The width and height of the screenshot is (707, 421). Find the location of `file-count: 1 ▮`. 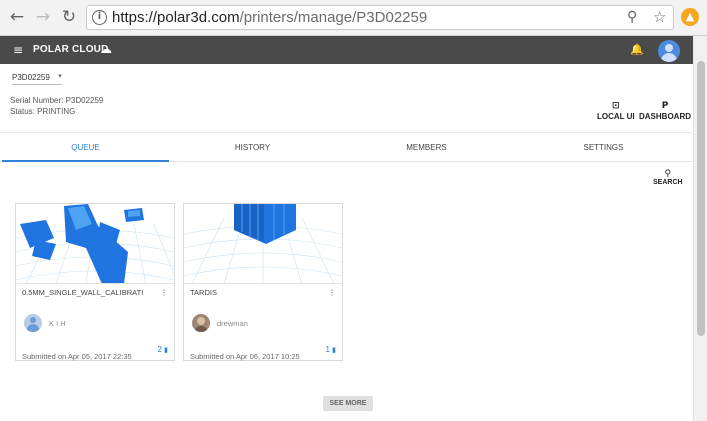

file-count: 1 ▮ is located at coordinates (330, 349).